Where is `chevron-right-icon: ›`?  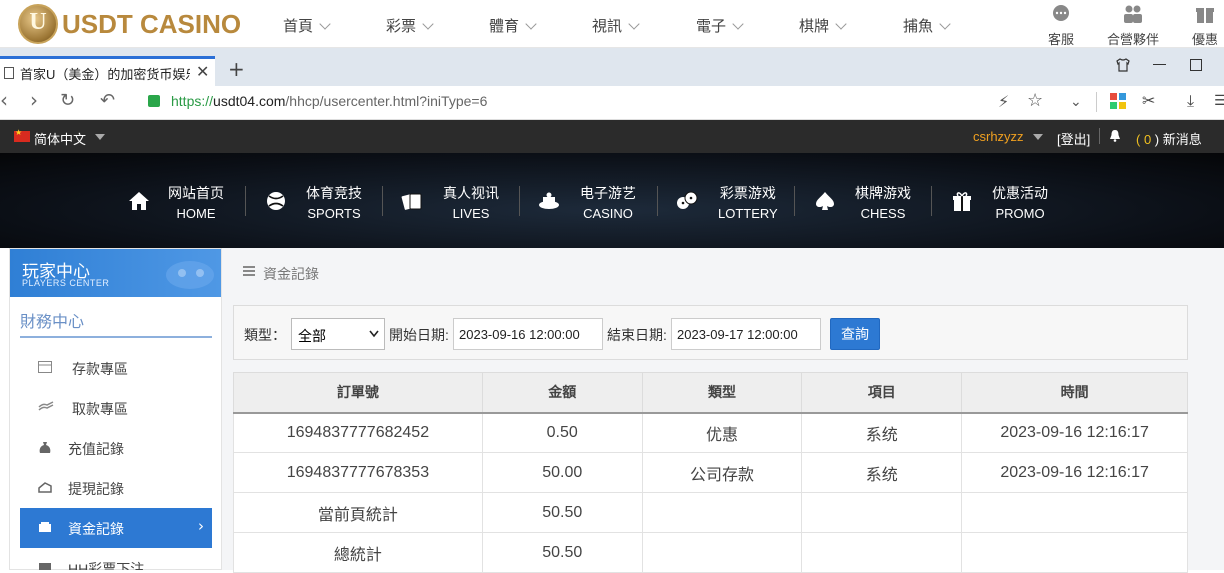 chevron-right-icon: › is located at coordinates (201, 526).